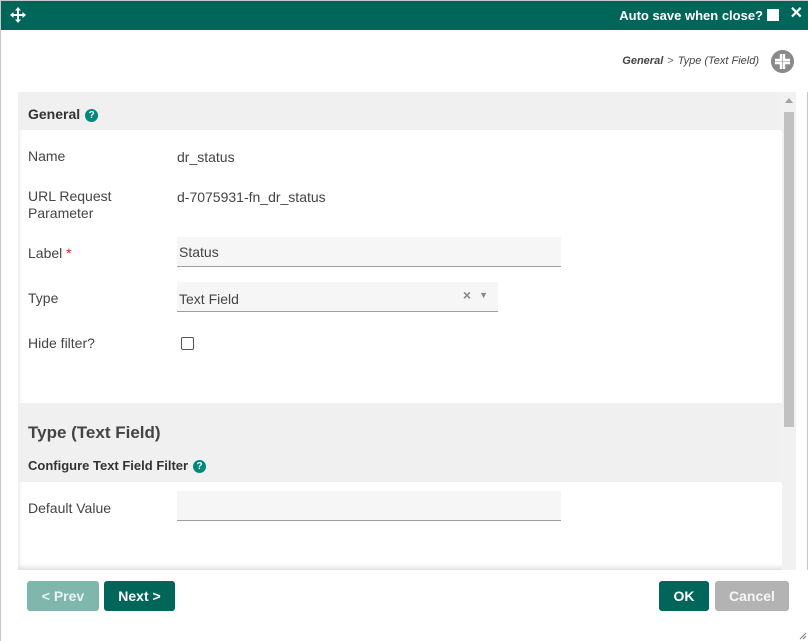 The image size is (808, 641). Describe the element at coordinates (69, 253) in the screenshot. I see `required-marker: *` at that location.